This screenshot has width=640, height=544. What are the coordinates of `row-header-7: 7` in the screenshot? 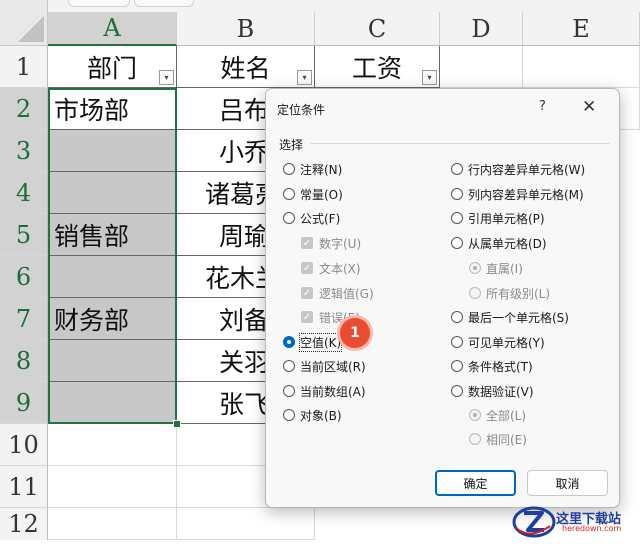 It's located at (24, 319).